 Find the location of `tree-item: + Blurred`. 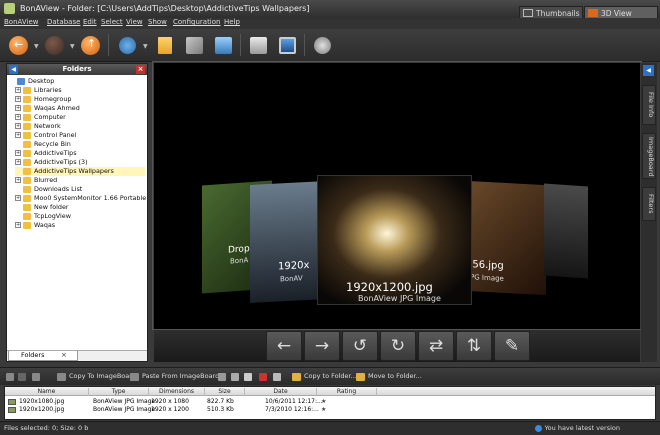

tree-item: + Blurred is located at coordinates (80, 180).